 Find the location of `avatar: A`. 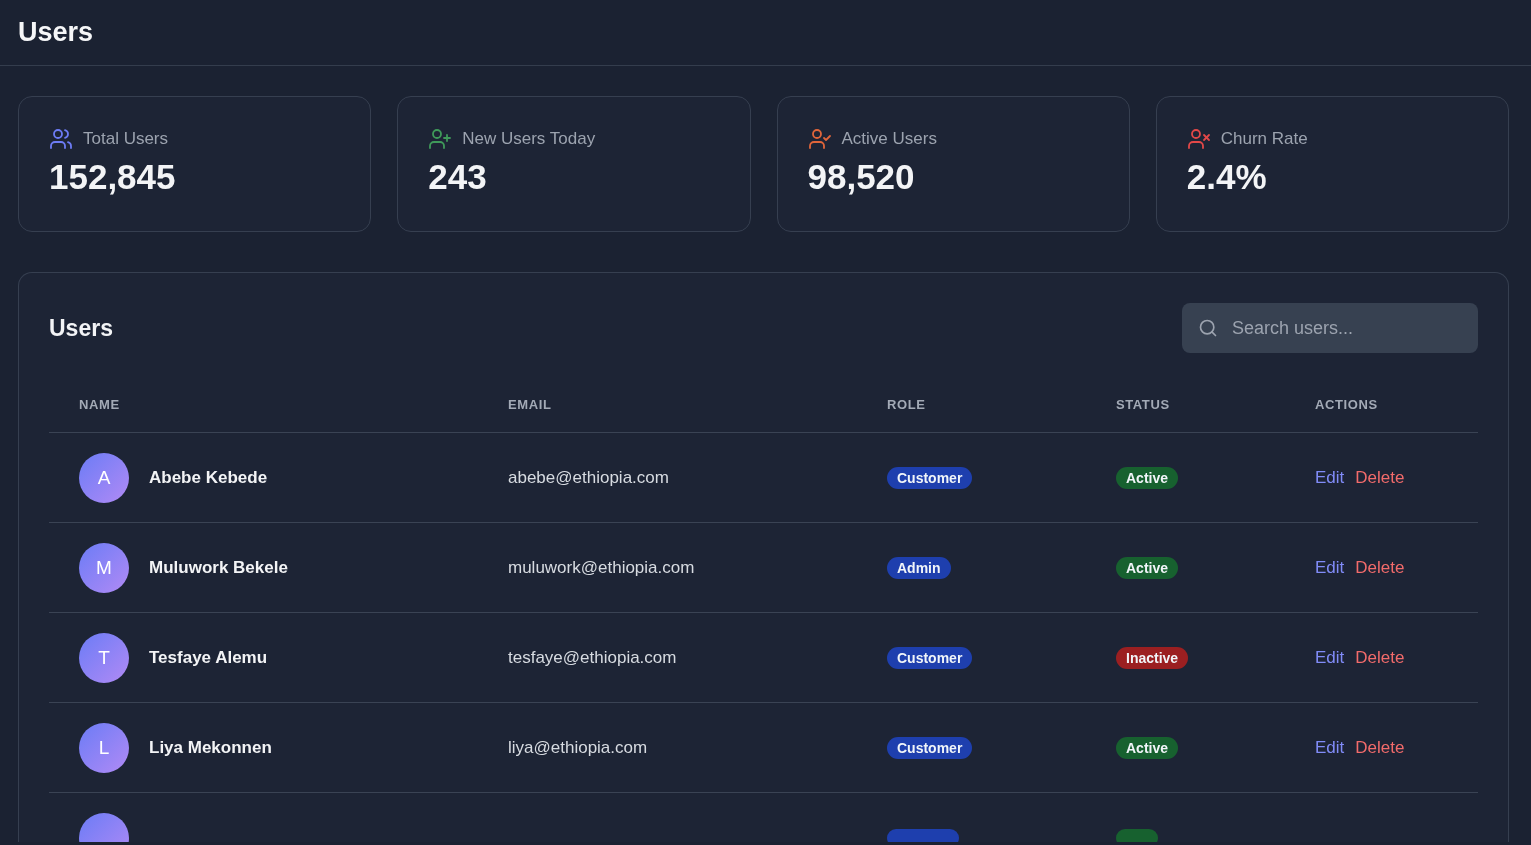

avatar: A is located at coordinates (104, 477).